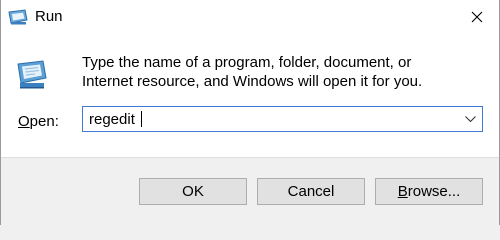  I want to click on cancel-button: Cancel, so click(311, 191).